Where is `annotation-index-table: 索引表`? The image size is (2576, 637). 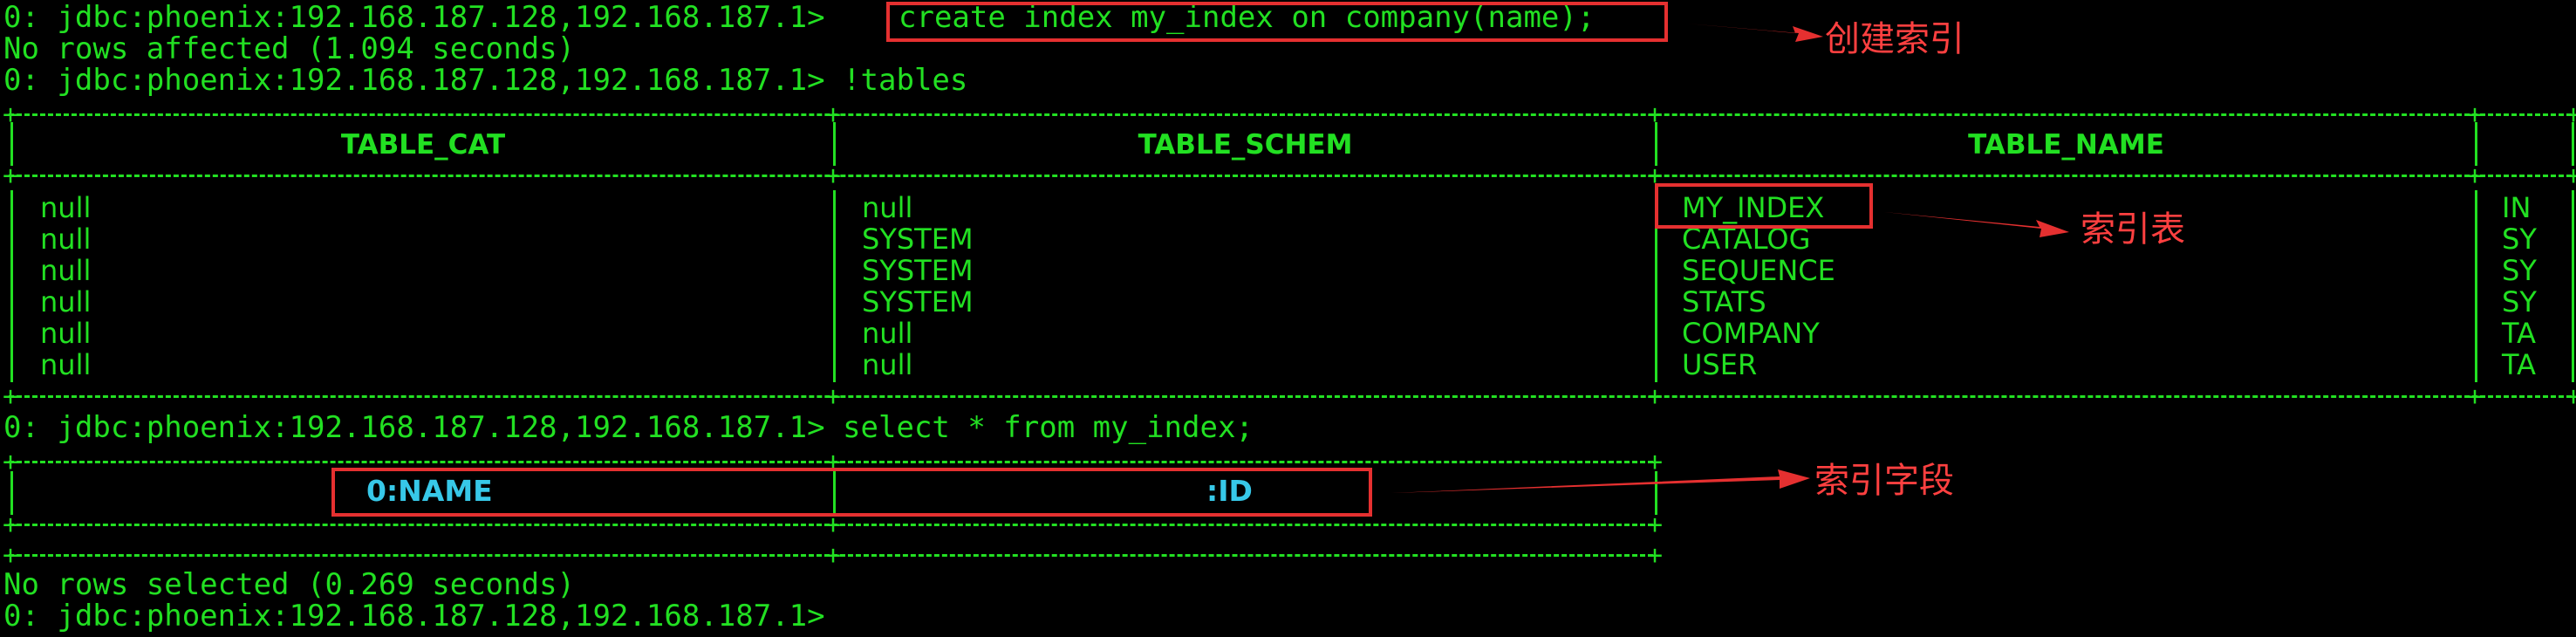 annotation-index-table: 索引表 is located at coordinates (2133, 229).